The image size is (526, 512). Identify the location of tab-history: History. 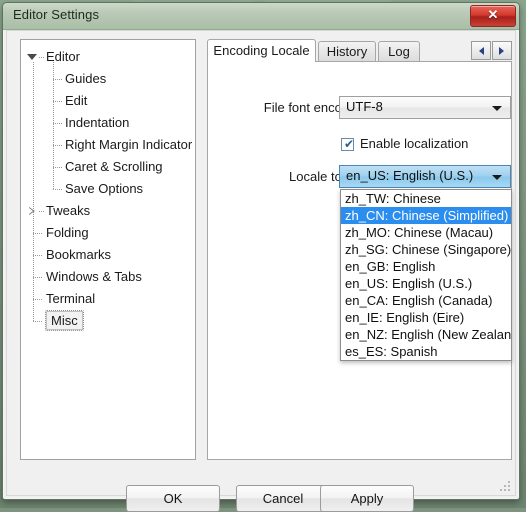
(347, 51).